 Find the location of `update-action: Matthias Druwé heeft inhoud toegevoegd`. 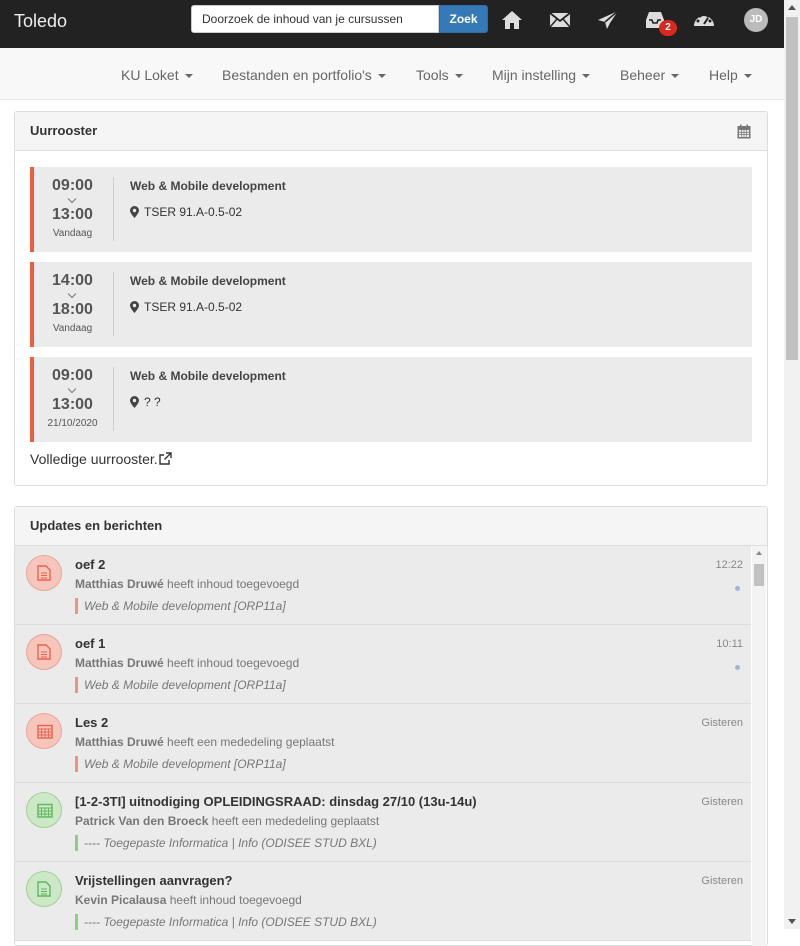

update-action: Matthias Druwé heeft inhoud toegevoegd is located at coordinates (187, 584).